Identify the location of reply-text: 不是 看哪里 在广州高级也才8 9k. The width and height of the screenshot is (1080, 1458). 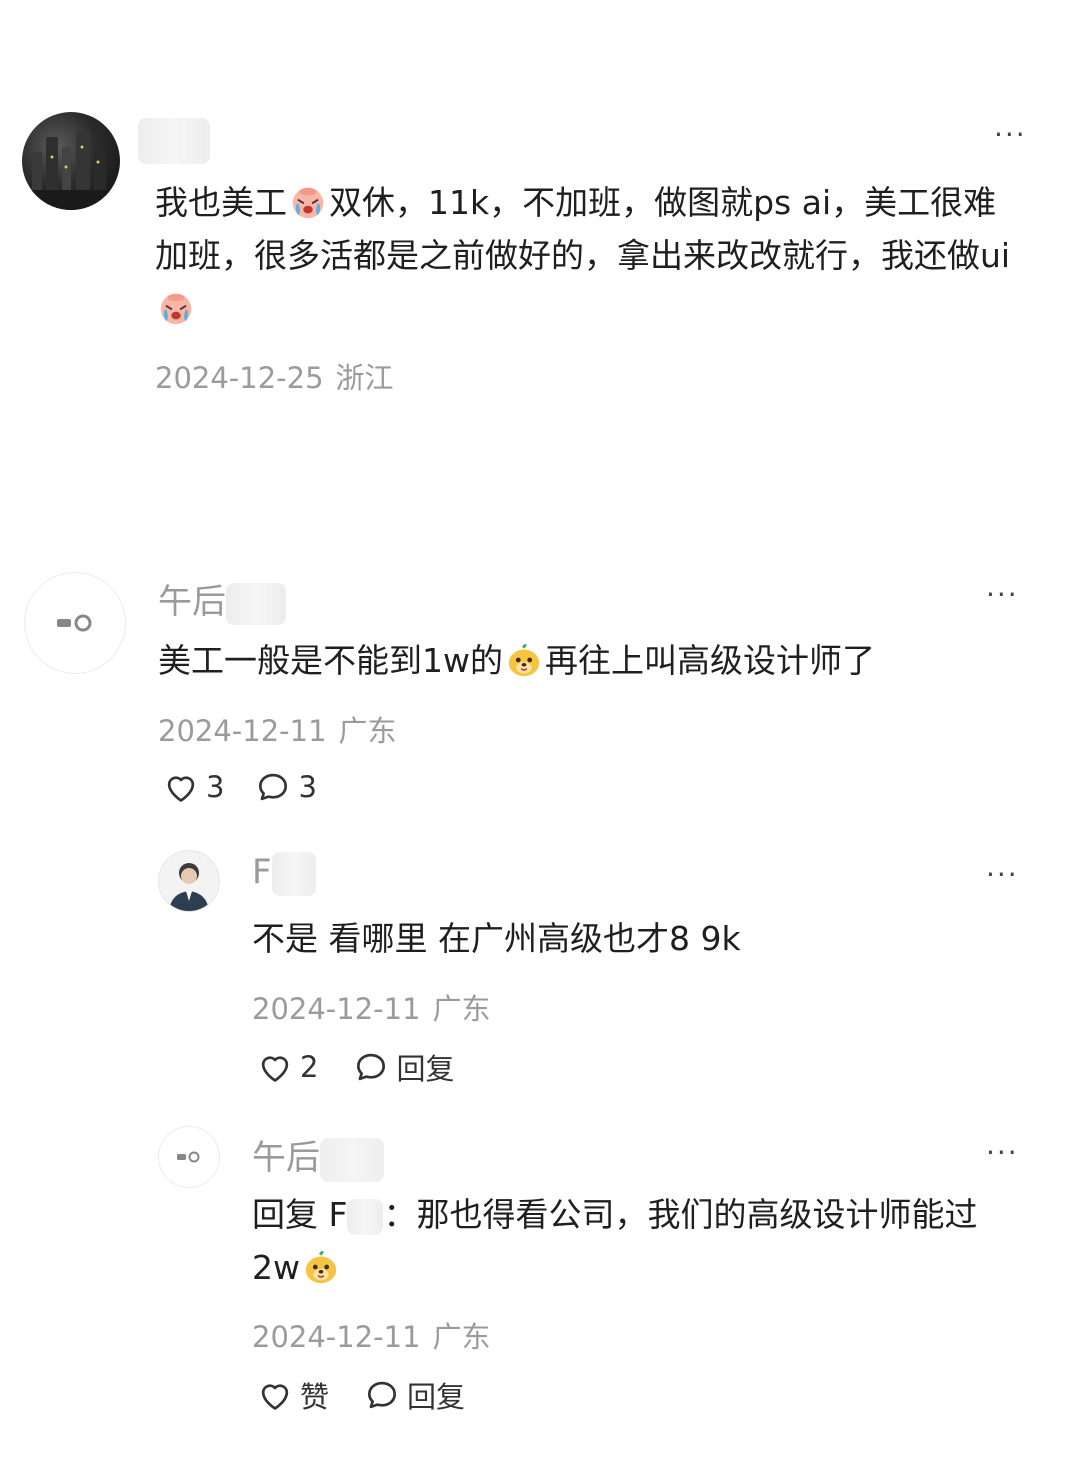
(496, 938).